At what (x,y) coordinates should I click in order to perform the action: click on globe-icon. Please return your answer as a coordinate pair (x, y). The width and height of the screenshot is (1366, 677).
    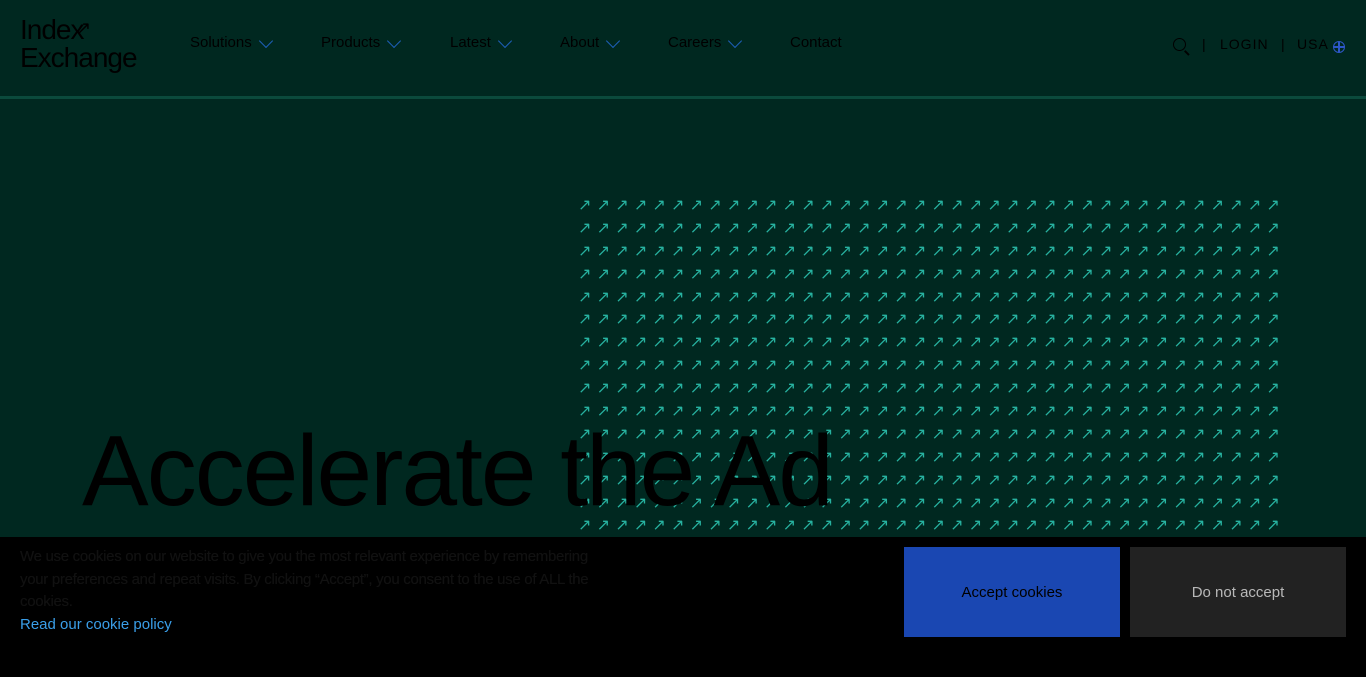
    Looking at the image, I should click on (1339, 47).